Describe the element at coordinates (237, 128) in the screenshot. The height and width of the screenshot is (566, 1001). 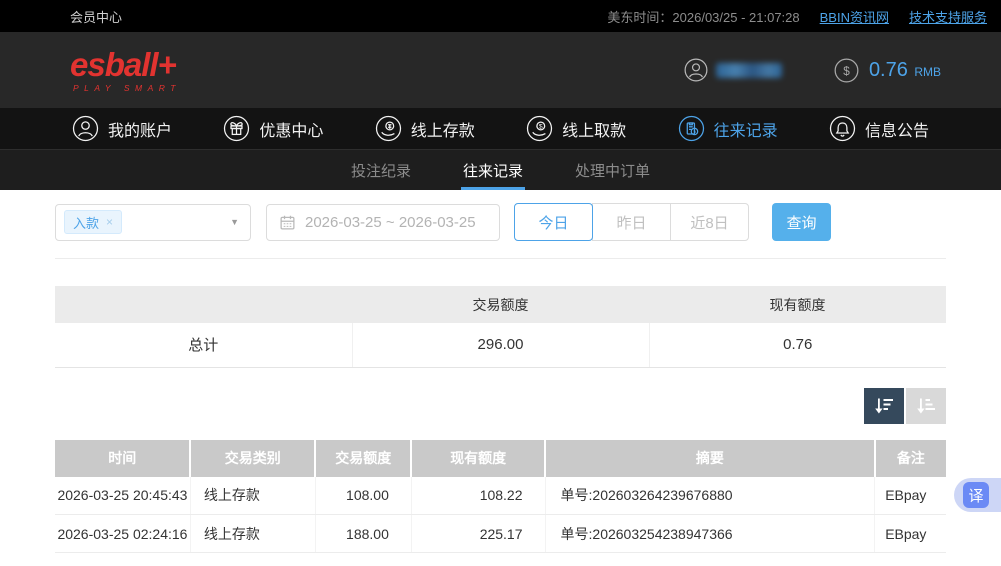
I see `gift-icon` at that location.